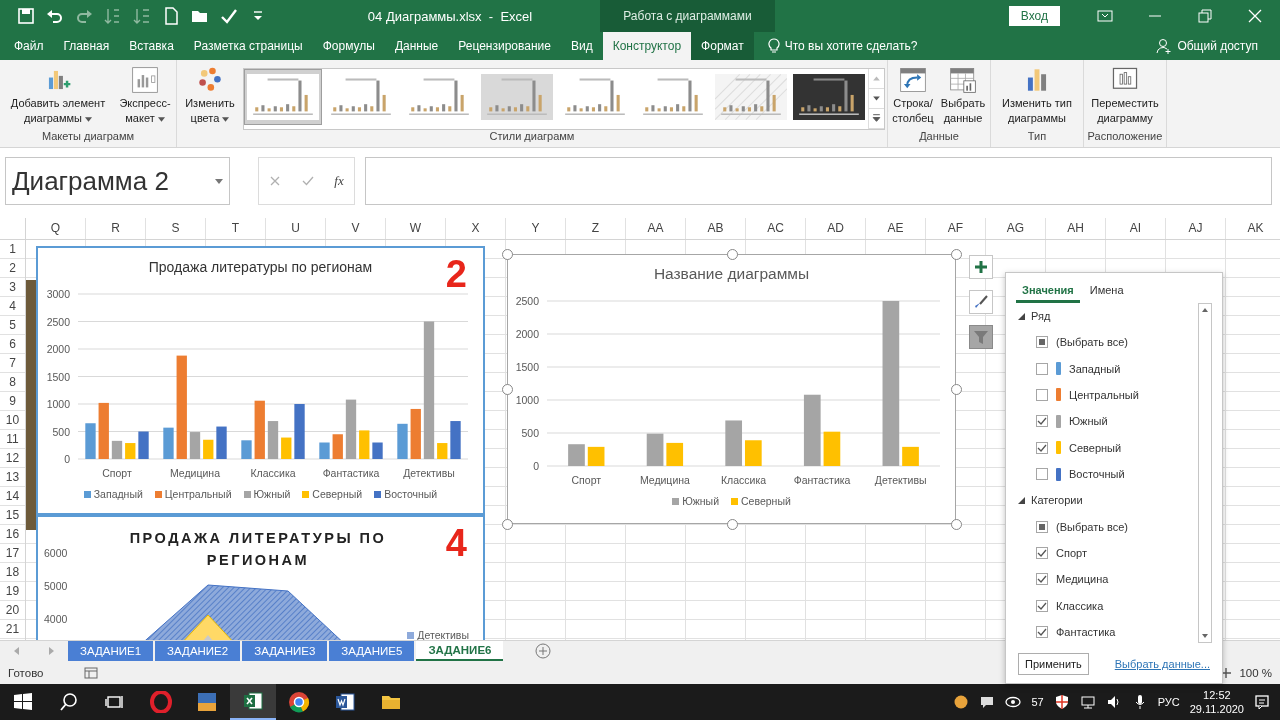 The height and width of the screenshot is (720, 1280). What do you see at coordinates (543, 651) in the screenshot?
I see `add-sheet-icon` at bounding box center [543, 651].